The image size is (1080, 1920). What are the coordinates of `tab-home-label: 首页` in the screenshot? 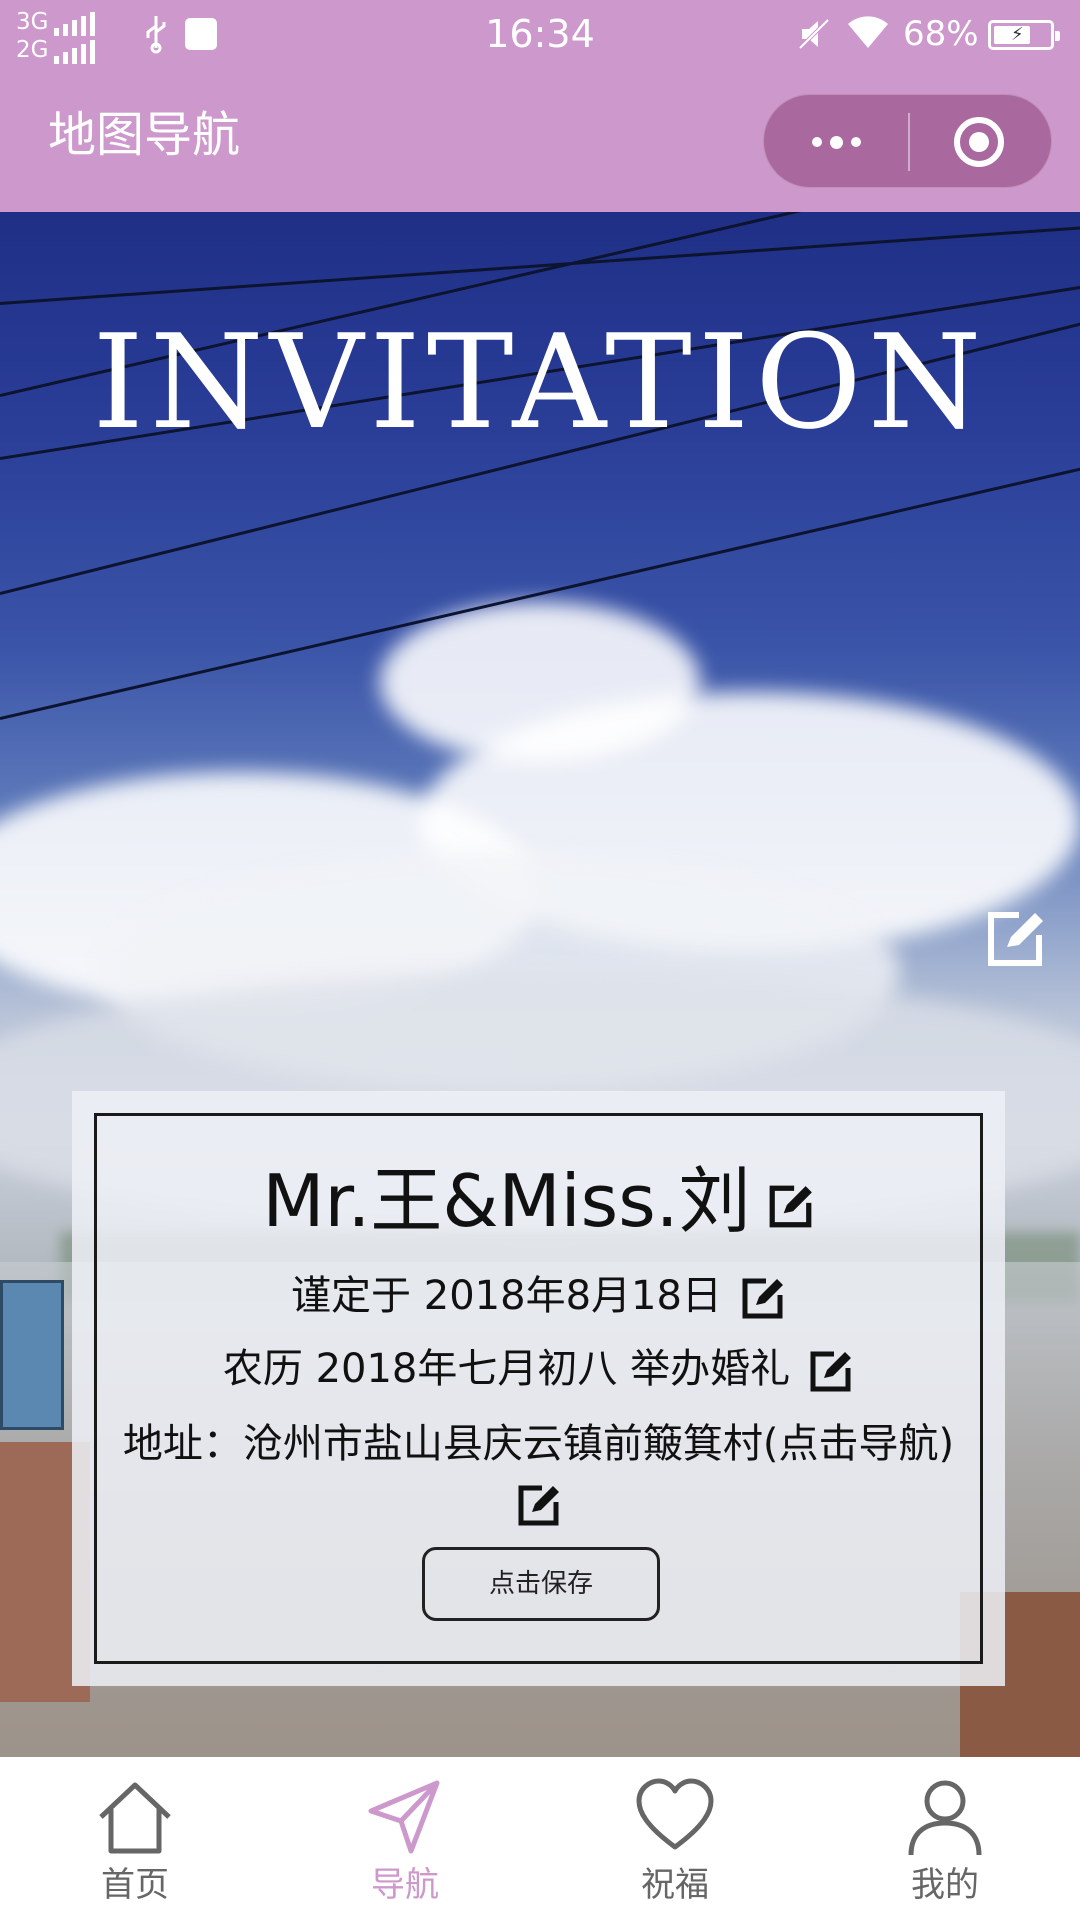 It's located at (135, 1885).